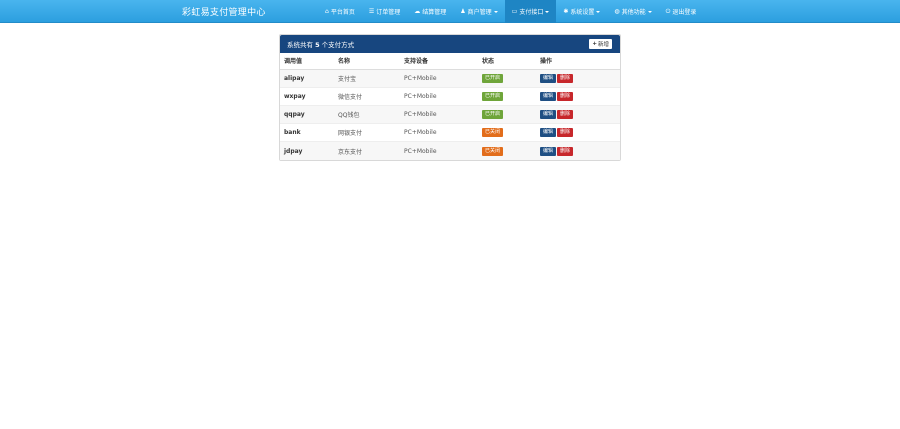 Image resolution: width=900 pixels, height=429 pixels. I want to click on cell-code: bank, so click(307, 132).